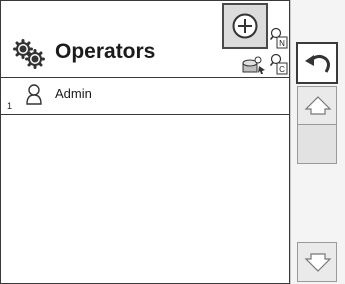 The image size is (345, 284). Describe the element at coordinates (73, 93) in the screenshot. I see `operator-name: Admin` at that location.